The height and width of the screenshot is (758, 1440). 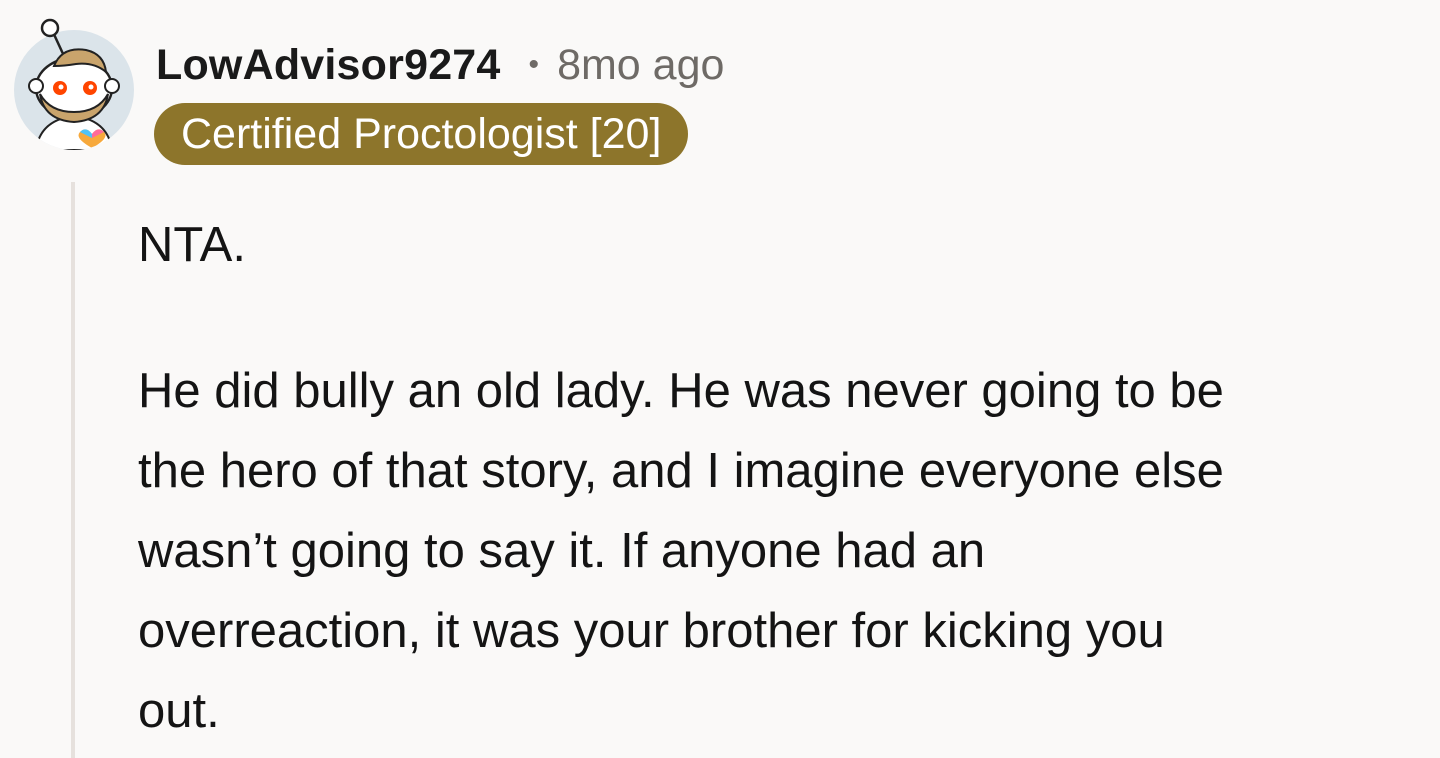 I want to click on comment-header: LowAdvisor9274 • 8mo ago, so click(x=440, y=65).